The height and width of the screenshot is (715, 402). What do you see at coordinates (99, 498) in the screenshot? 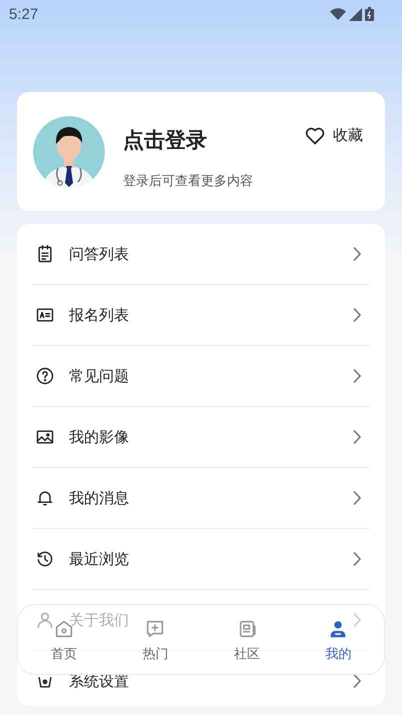
I see `menu-item: 我的消息` at bounding box center [99, 498].